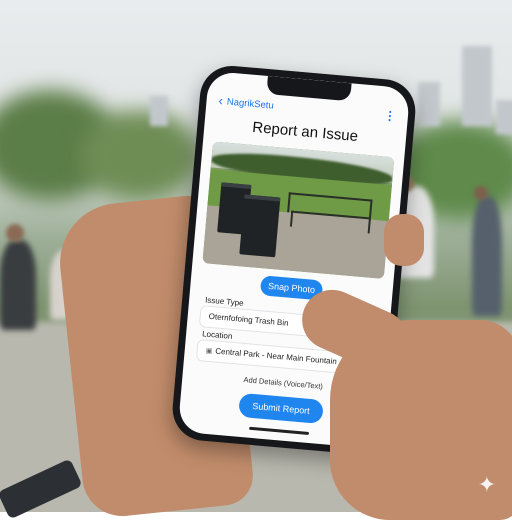 This screenshot has width=512, height=520. Describe the element at coordinates (486, 484) in the screenshot. I see `sparkle-icon: ✦` at that location.